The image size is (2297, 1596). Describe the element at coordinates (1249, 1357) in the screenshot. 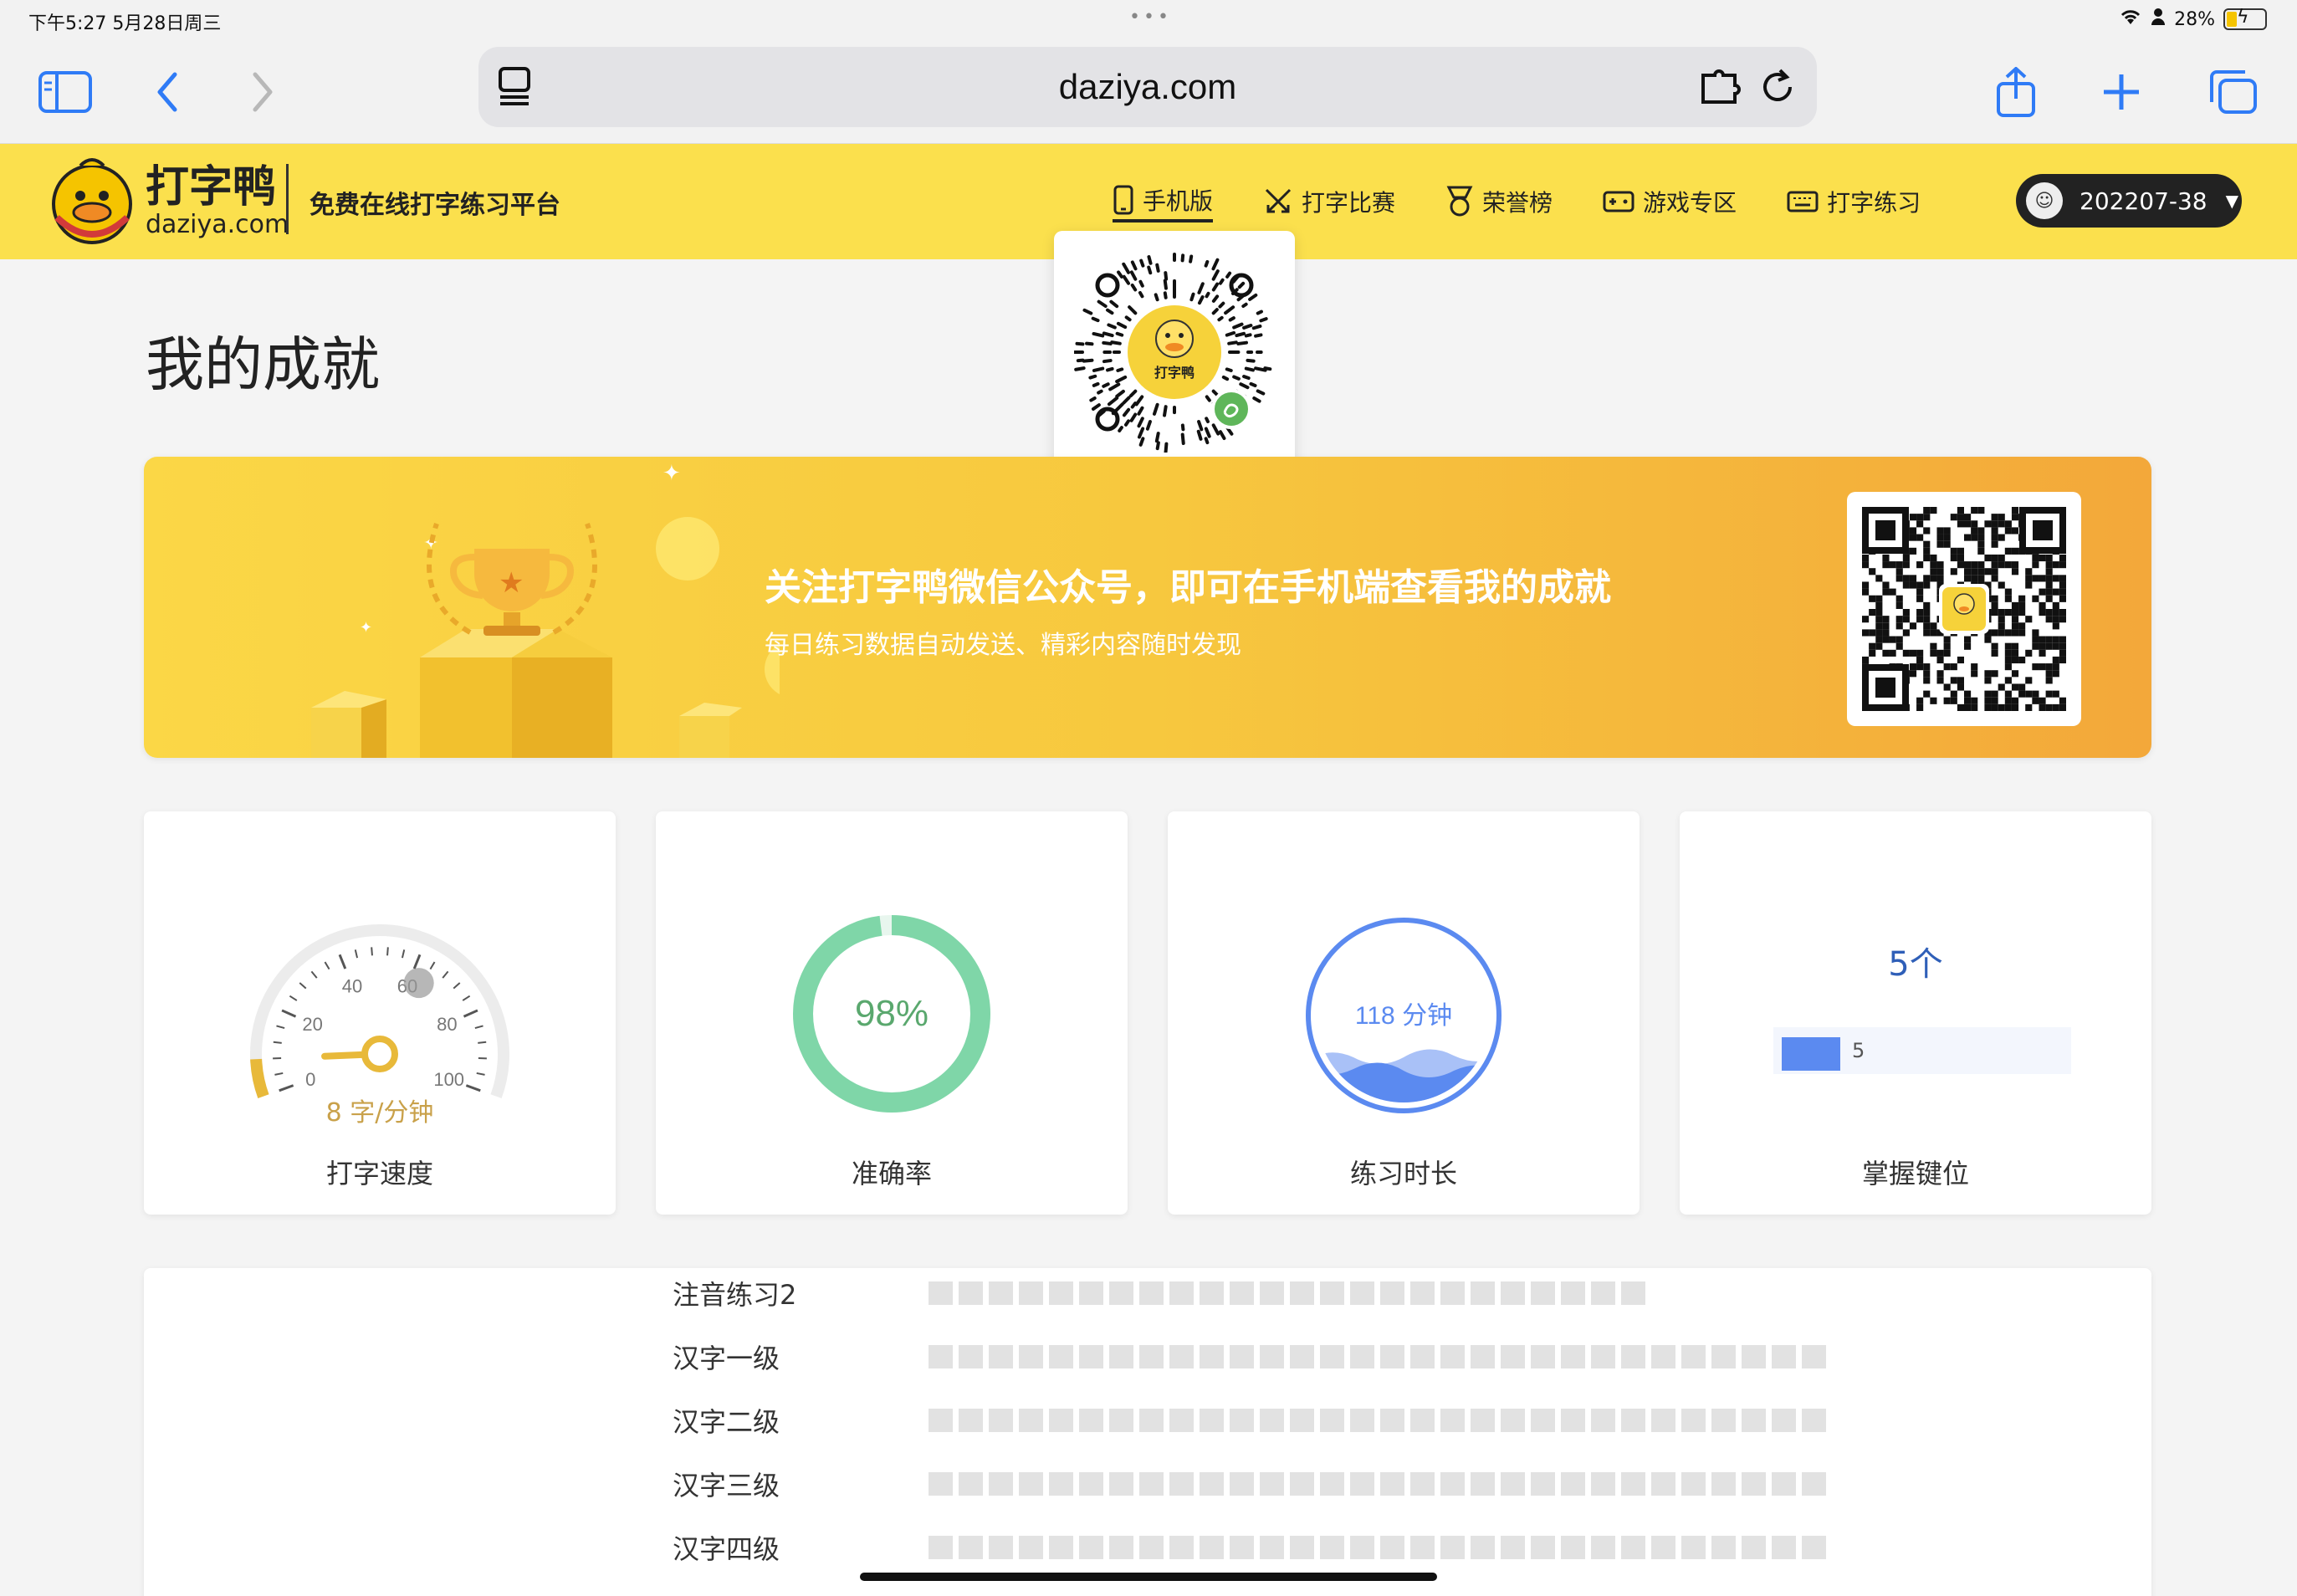

I see `list-item: 汉字一级` at that location.